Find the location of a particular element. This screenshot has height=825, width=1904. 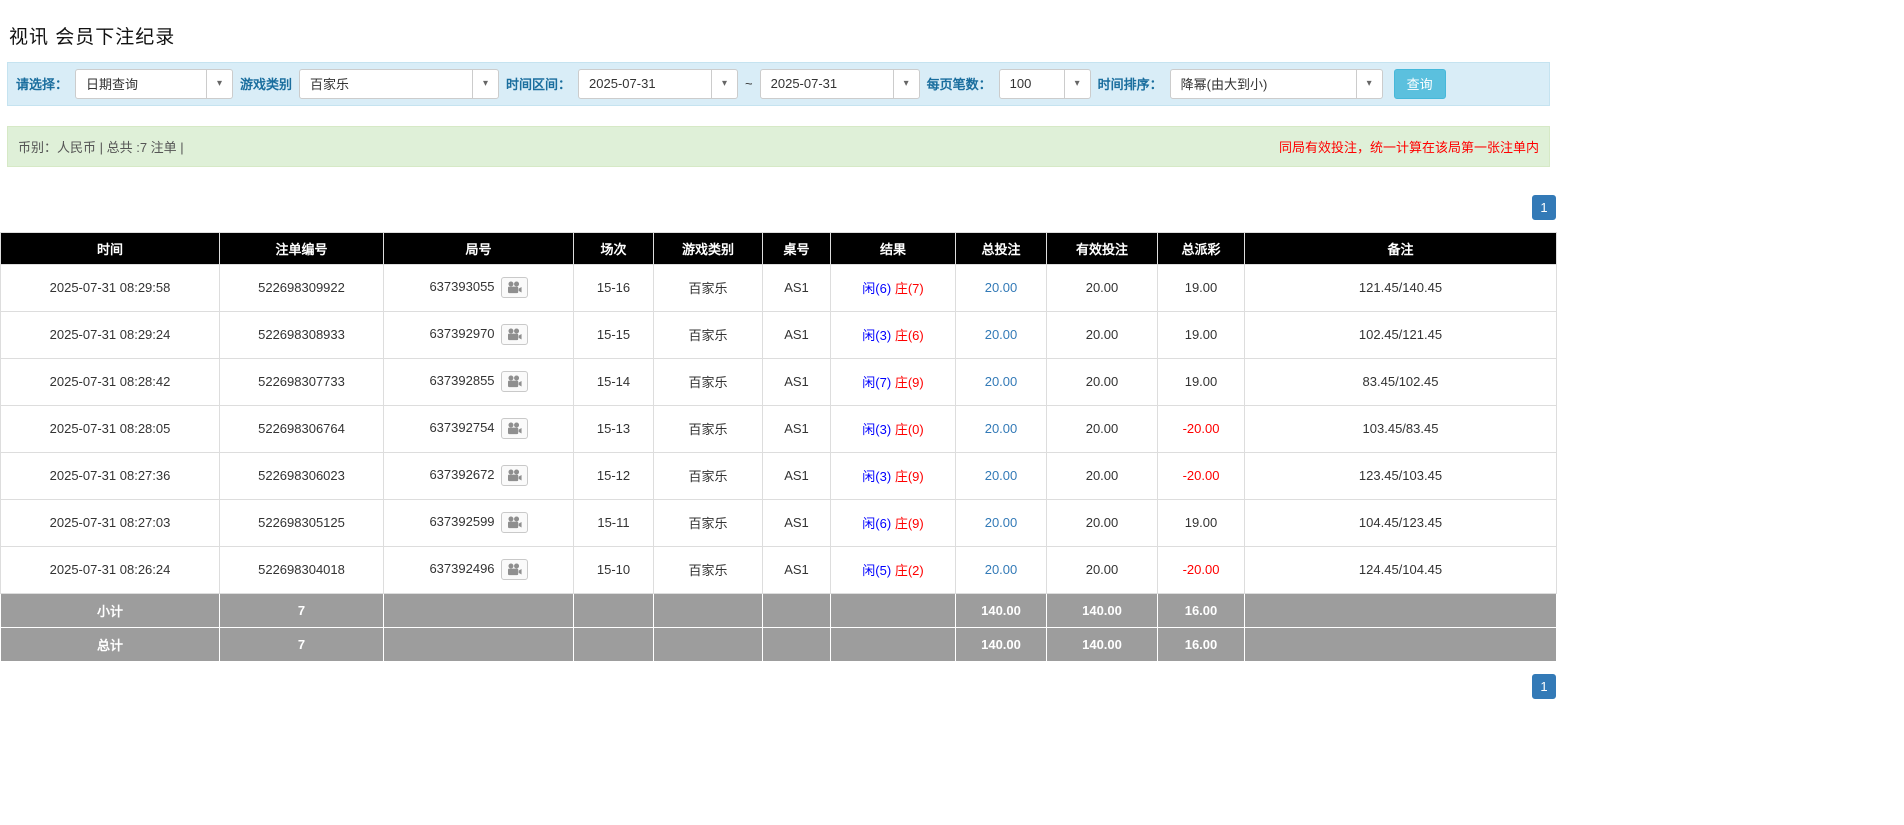

cell-note: 121.45/140.45 is located at coordinates (1400, 287).